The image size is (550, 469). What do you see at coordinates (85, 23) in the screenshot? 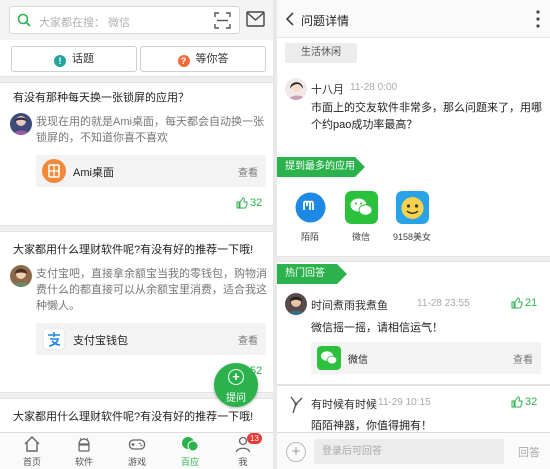
I see `search-placeholder: 大家都在搜： 微信` at bounding box center [85, 23].